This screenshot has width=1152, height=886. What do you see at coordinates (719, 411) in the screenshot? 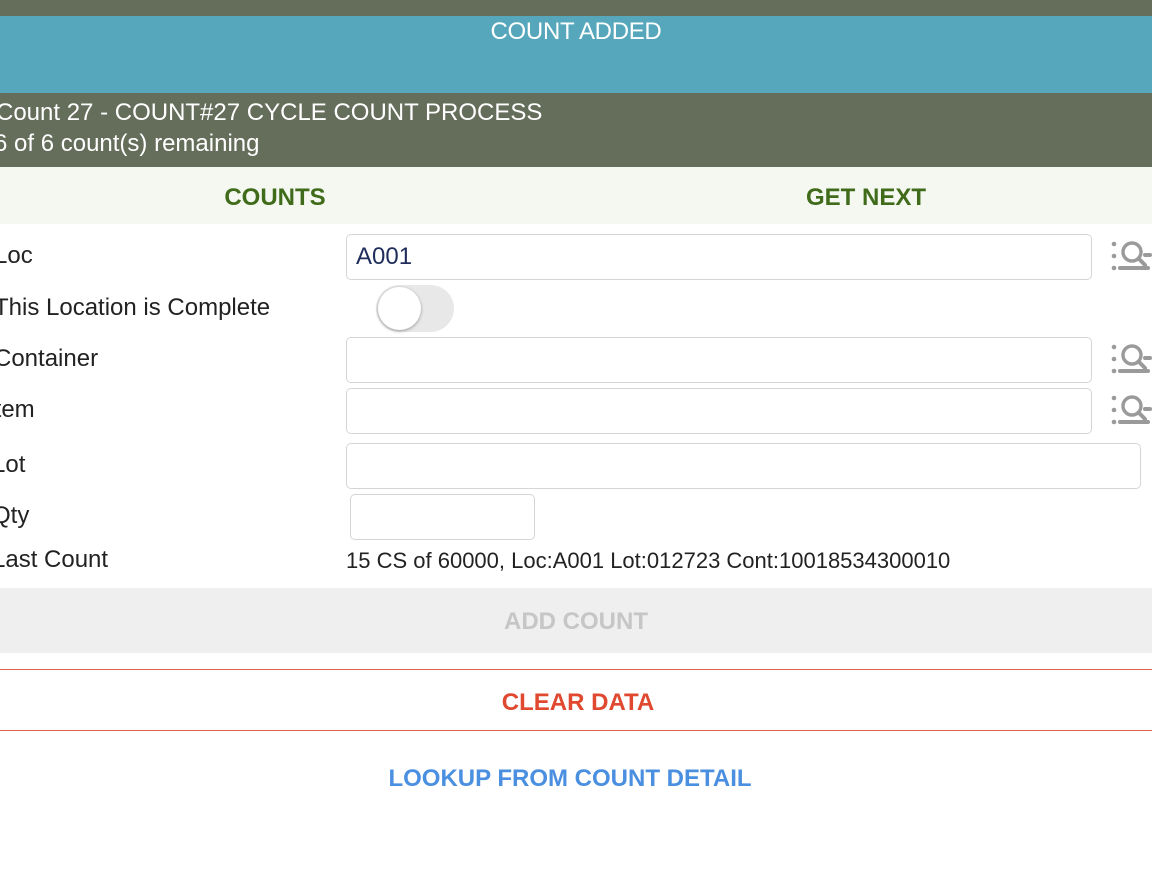
I see `item-input` at bounding box center [719, 411].